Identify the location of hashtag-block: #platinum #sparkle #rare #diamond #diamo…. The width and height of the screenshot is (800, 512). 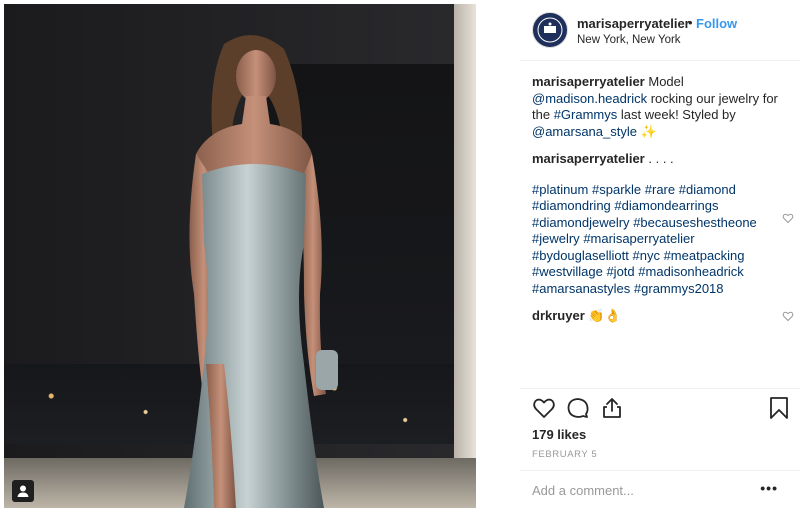
(663, 240).